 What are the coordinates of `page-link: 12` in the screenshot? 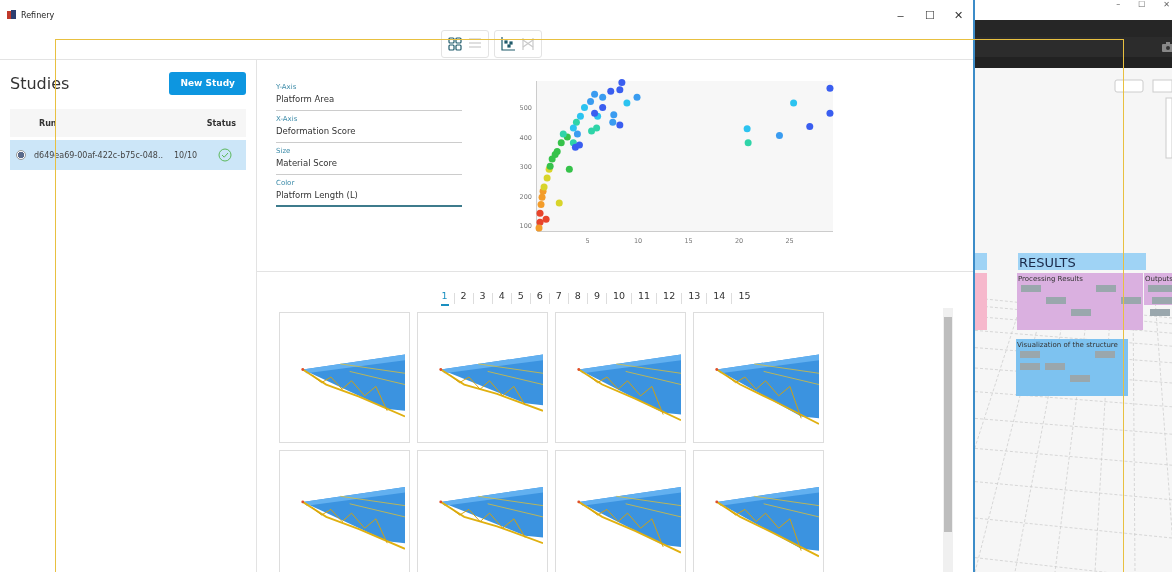 It's located at (669, 298).